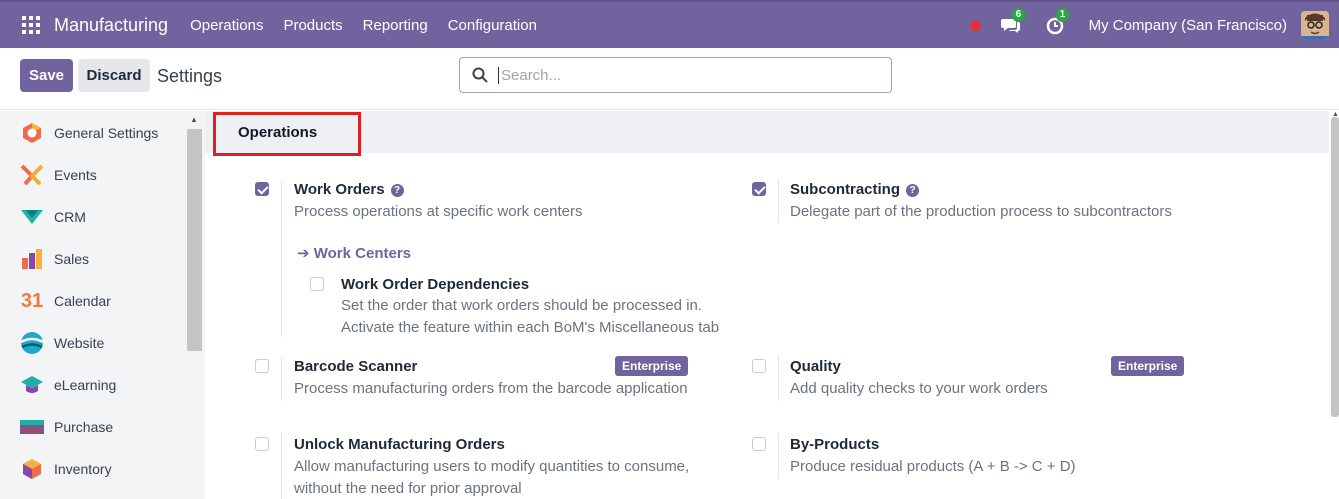 The height and width of the screenshot is (499, 1339). I want to click on sidebar-item-inventory: Inventory, so click(66, 469).